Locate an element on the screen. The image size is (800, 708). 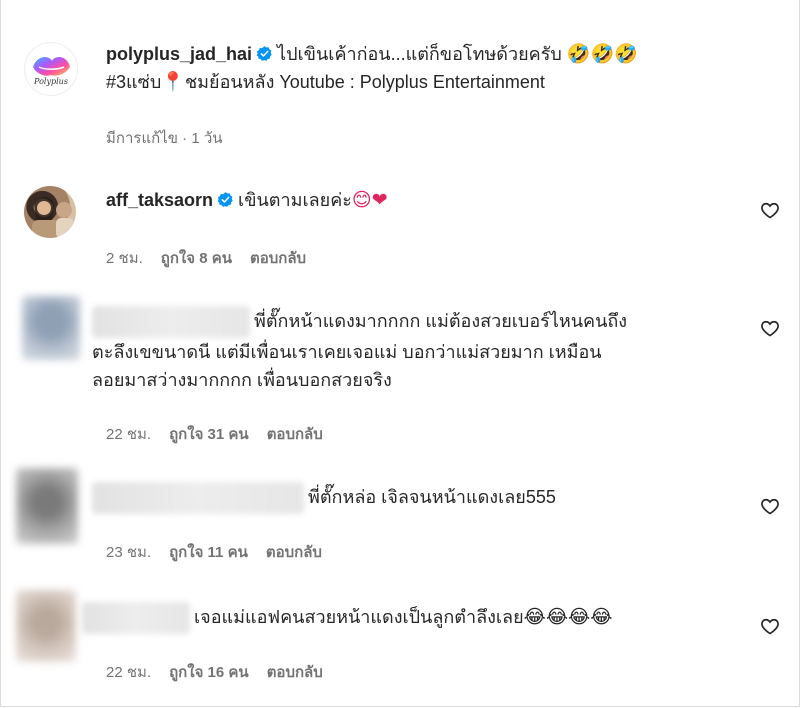
hashtag-link: #3แซ่บ is located at coordinates (133, 82).